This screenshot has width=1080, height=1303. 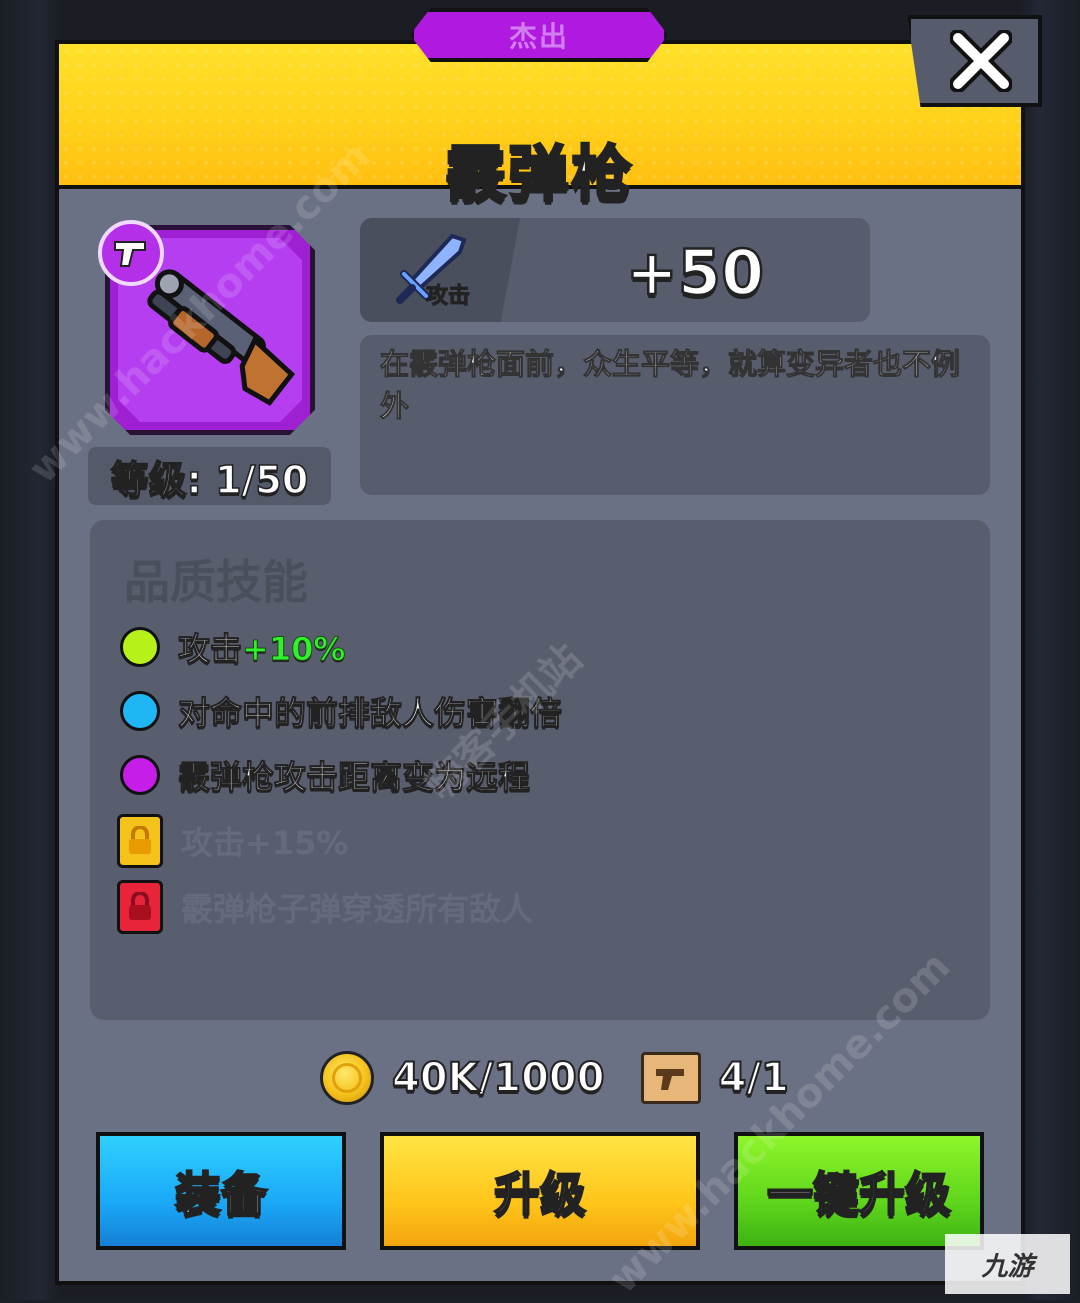 I want to click on skill-item-locked: 攻击+15%, so click(x=233, y=841).